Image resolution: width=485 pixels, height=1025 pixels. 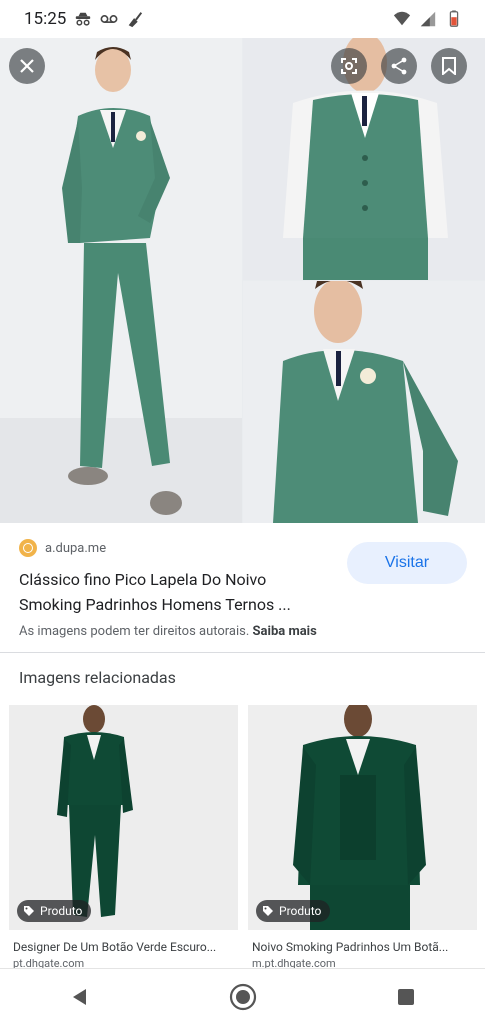 What do you see at coordinates (97, 677) in the screenshot?
I see `related-heading: Imagens relacionadas` at bounding box center [97, 677].